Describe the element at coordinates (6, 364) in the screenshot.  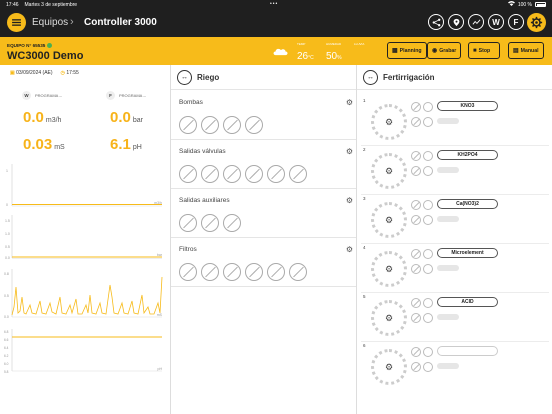
I see `ph-ytick: 6.0` at that location.